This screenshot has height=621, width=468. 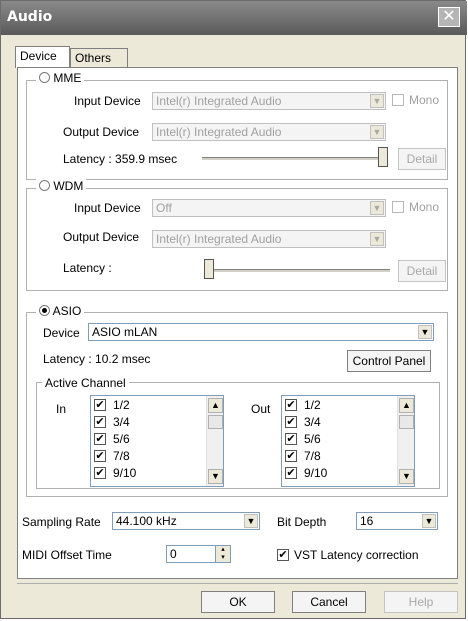 What do you see at coordinates (234, 18) in the screenshot?
I see `title-bar: Audio ✕` at bounding box center [234, 18].